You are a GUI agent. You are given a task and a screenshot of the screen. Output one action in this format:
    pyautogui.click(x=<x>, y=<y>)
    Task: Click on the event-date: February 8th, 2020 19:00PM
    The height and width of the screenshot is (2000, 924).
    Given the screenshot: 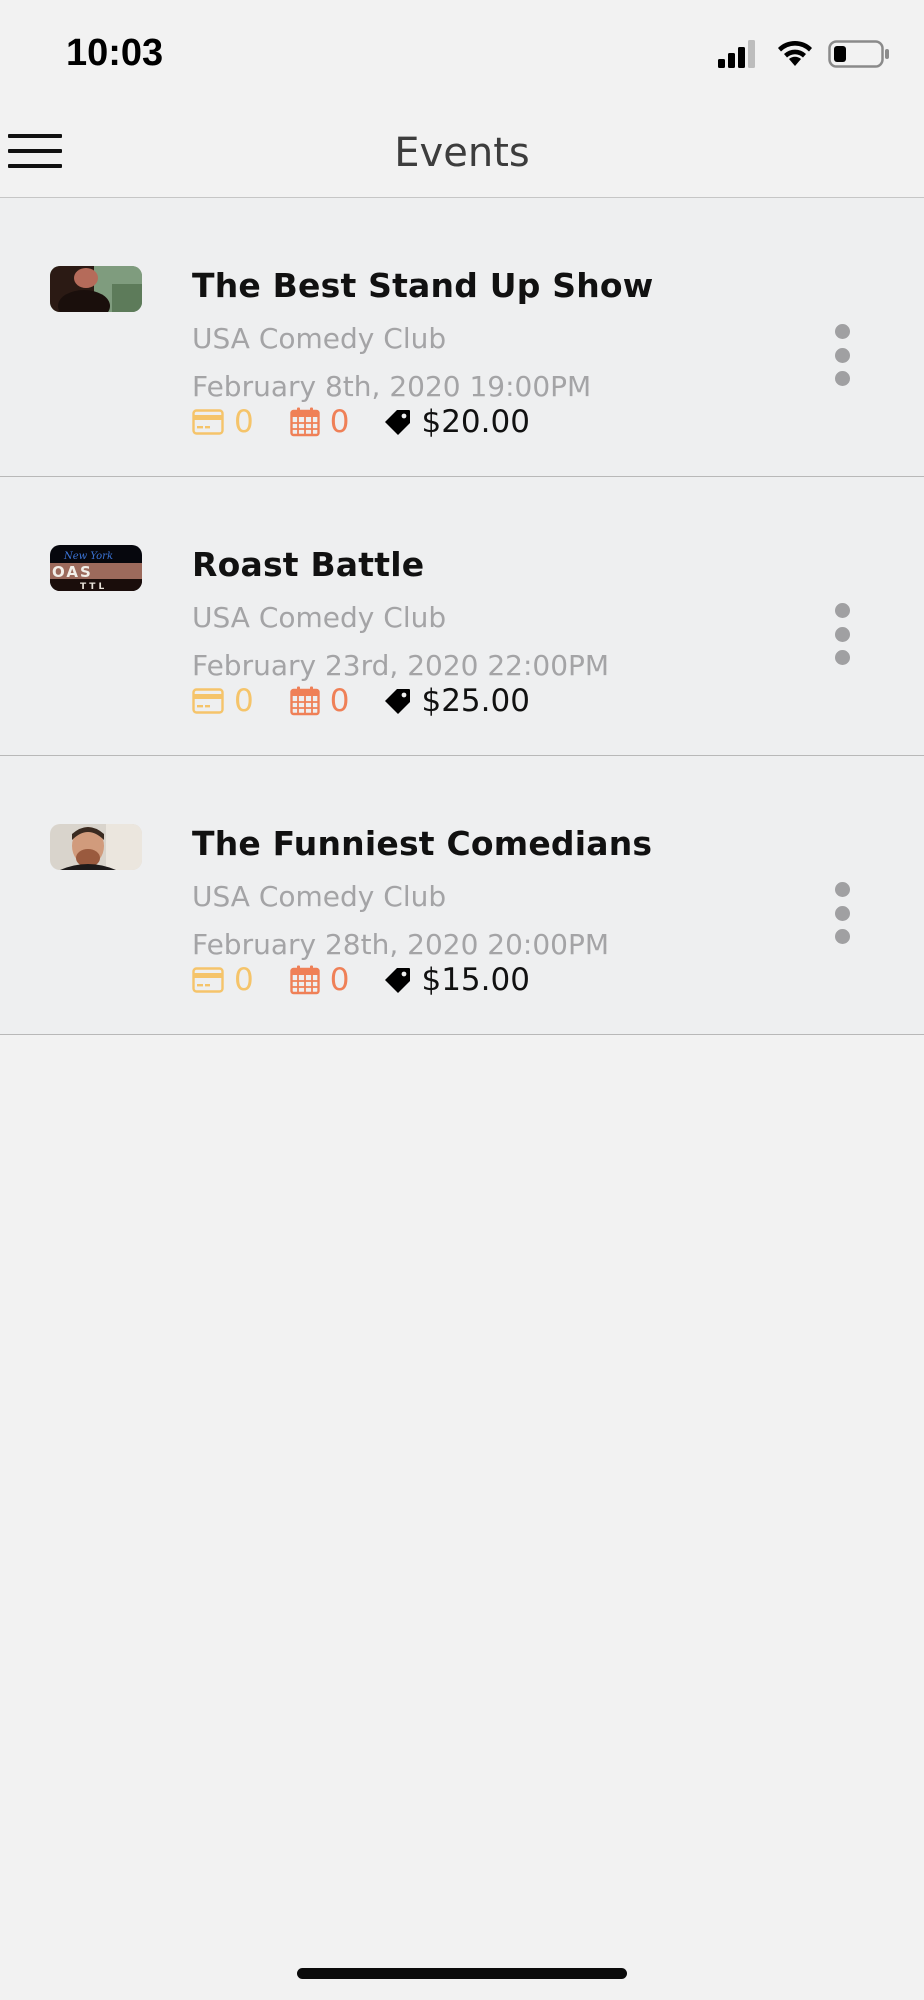 What is the action you would take?
    pyautogui.click(x=392, y=386)
    